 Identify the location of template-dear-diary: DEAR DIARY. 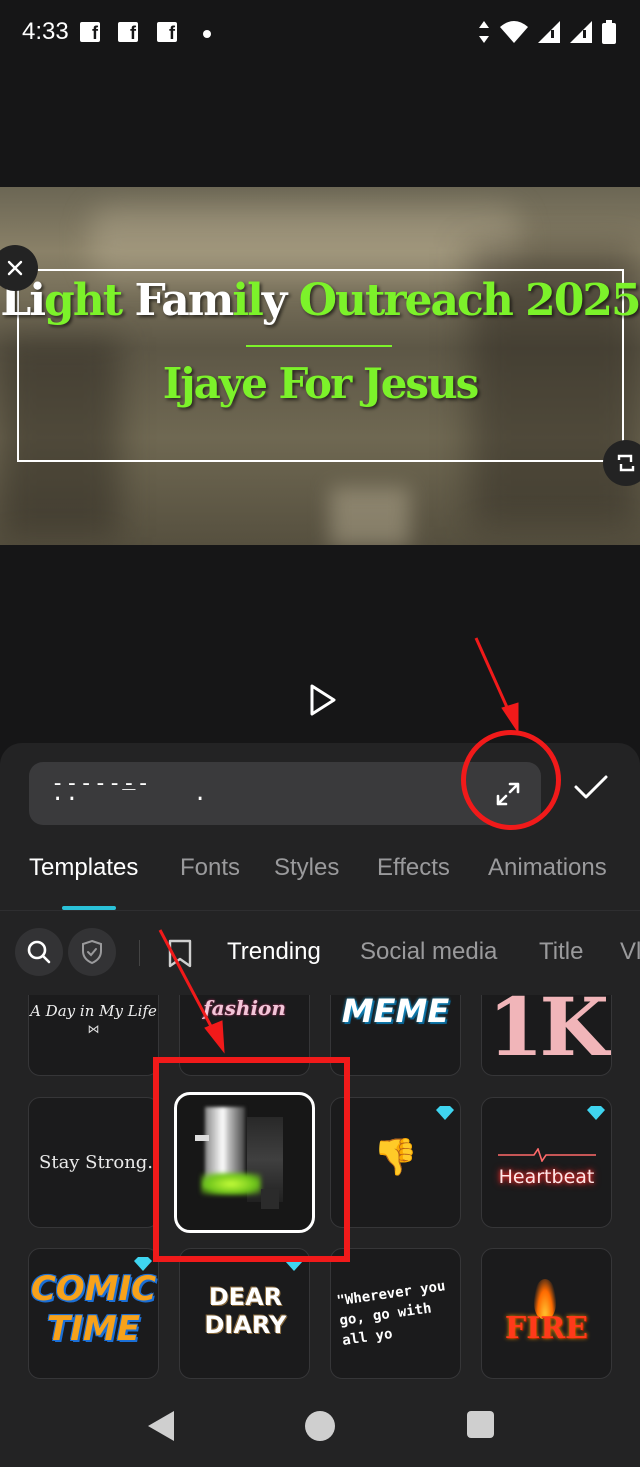
(244, 1313).